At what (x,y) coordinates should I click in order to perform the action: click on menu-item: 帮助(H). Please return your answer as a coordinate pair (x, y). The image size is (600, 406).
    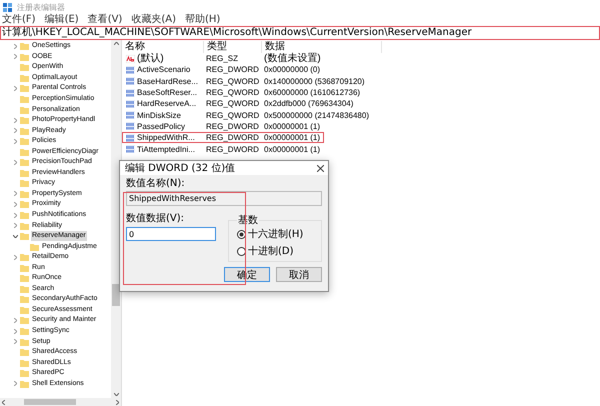
    Looking at the image, I should click on (202, 20).